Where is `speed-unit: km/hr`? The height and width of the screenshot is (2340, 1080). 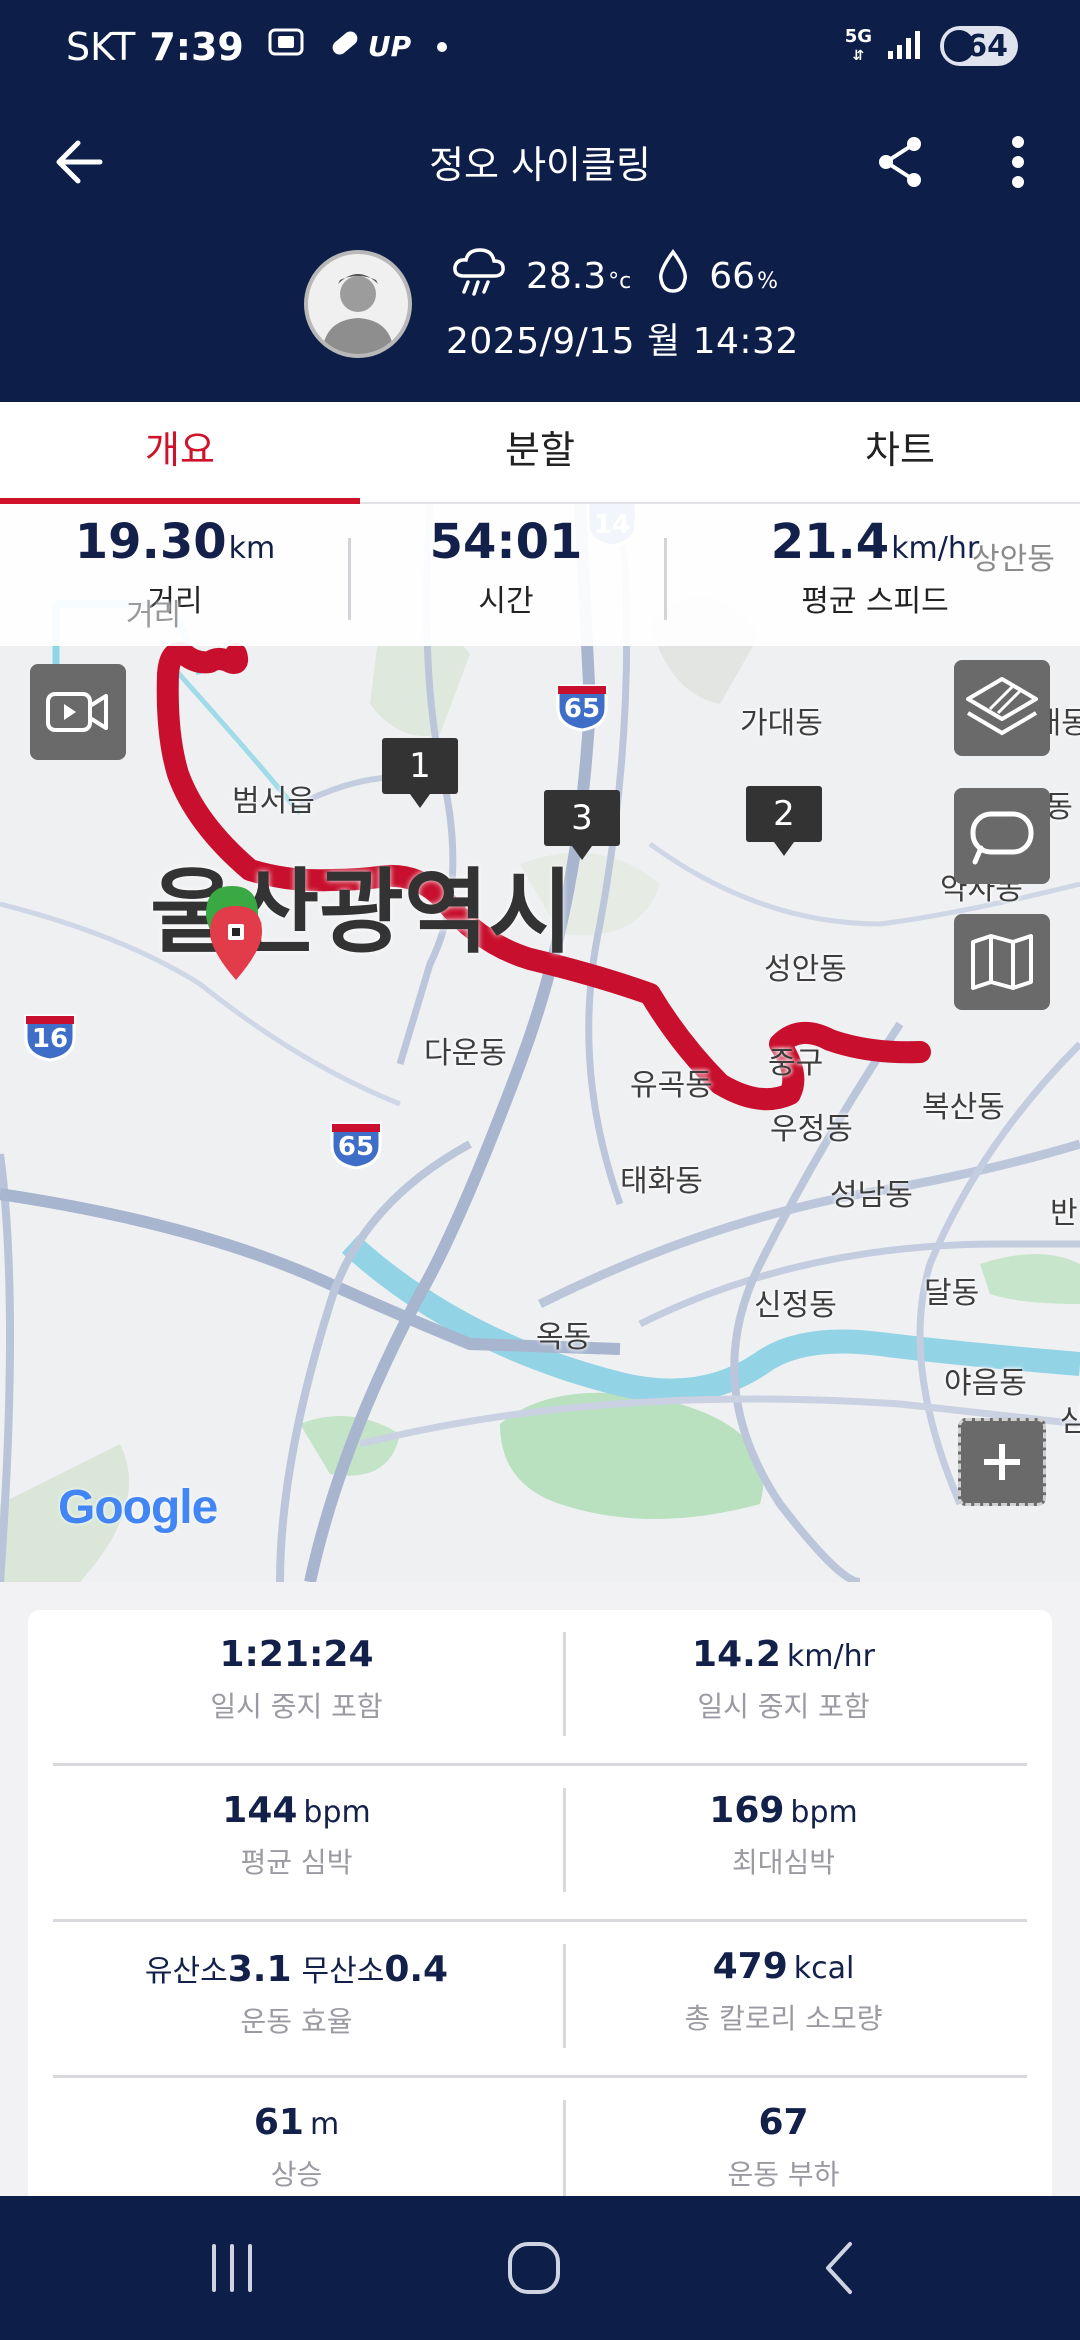 speed-unit: km/hr is located at coordinates (935, 548).